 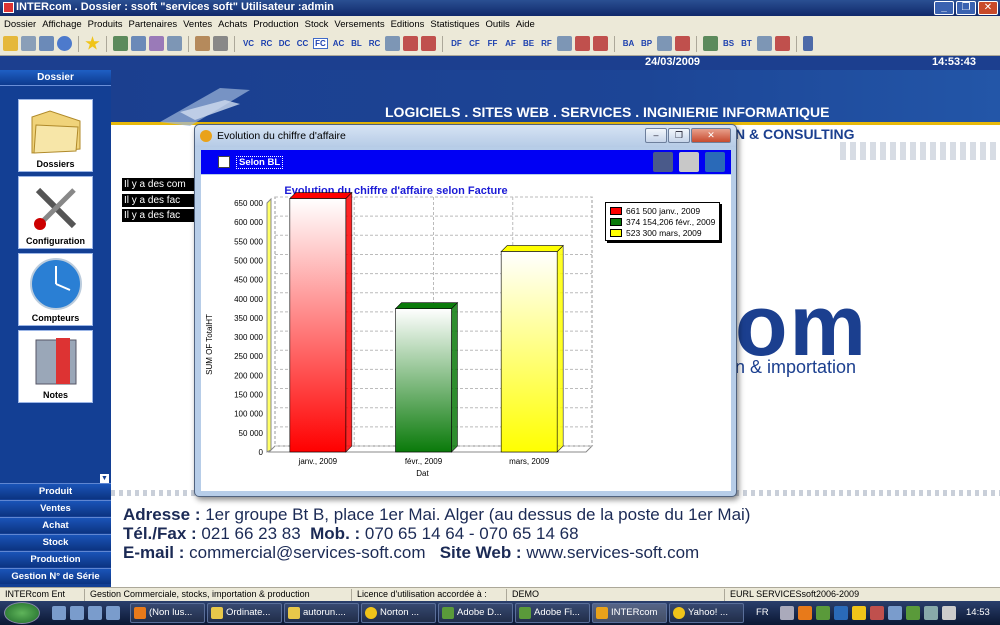 What do you see at coordinates (22, 613) in the screenshot?
I see `start-button` at bounding box center [22, 613].